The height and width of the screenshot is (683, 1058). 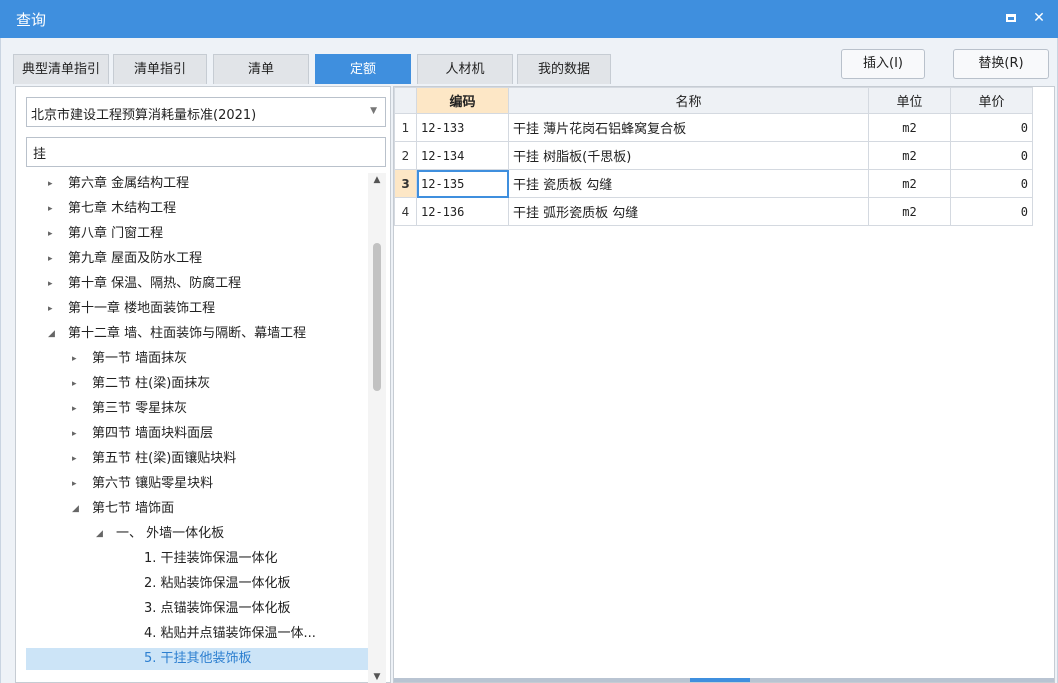 What do you see at coordinates (462, 183) in the screenshot?
I see `code-cell: 12-135` at bounding box center [462, 183].